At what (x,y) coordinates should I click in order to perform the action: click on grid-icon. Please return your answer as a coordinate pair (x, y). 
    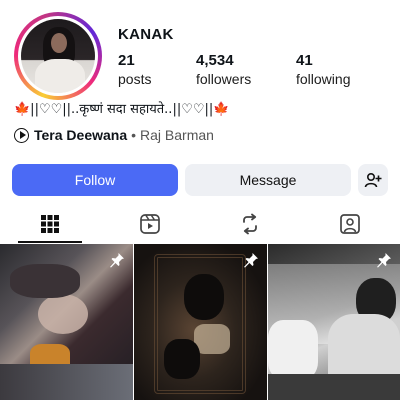
    Looking at the image, I should click on (50, 224).